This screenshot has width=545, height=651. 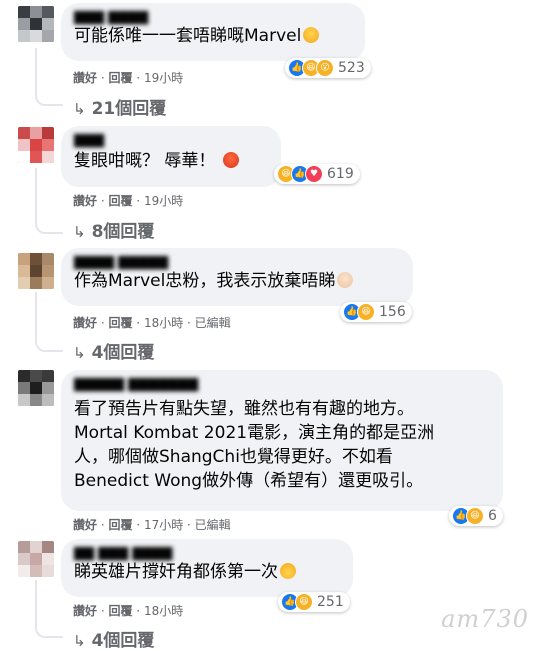 I want to click on comment-actions: 讚好 · 回覆 · 18小時 · 已編輯, so click(x=152, y=323).